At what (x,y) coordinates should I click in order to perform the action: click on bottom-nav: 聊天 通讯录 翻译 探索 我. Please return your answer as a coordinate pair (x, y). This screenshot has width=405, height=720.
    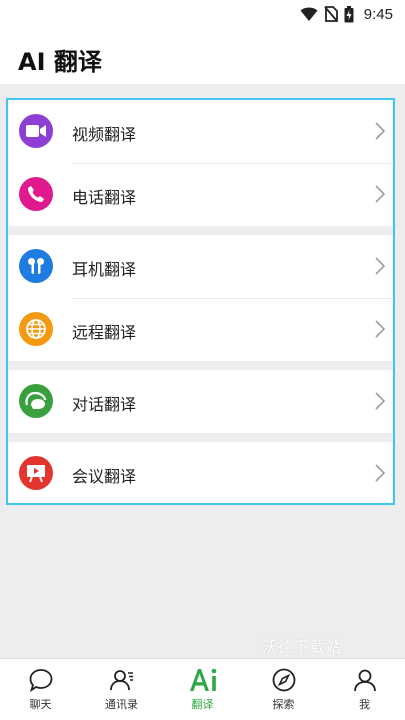
    Looking at the image, I should click on (202, 689).